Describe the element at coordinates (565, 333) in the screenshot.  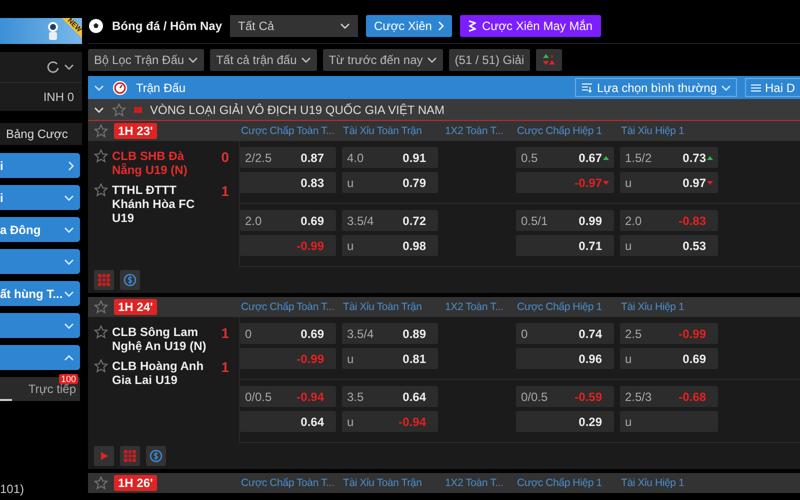
I see `odds-cell: 0 0.74` at that location.